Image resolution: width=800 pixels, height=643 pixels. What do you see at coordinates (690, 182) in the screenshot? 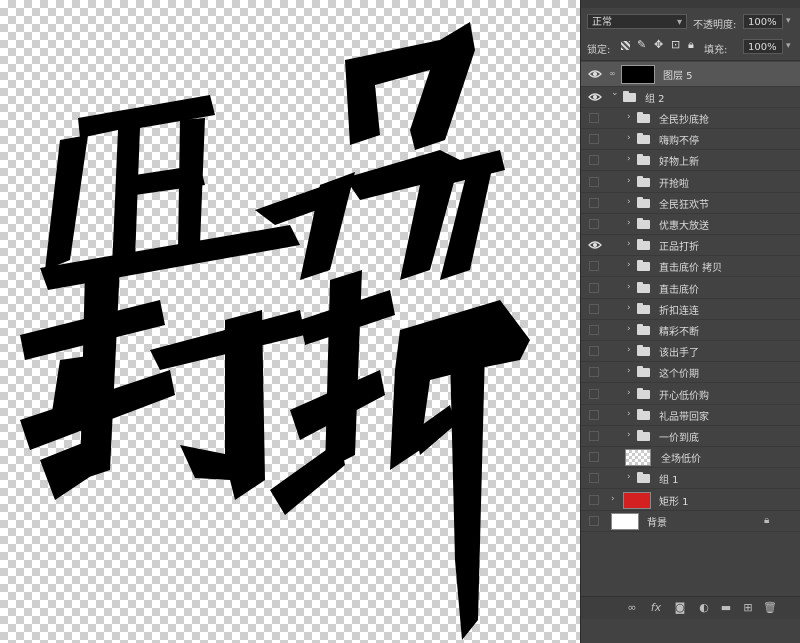
I see `layer-row: › 开抢啦` at bounding box center [690, 182].